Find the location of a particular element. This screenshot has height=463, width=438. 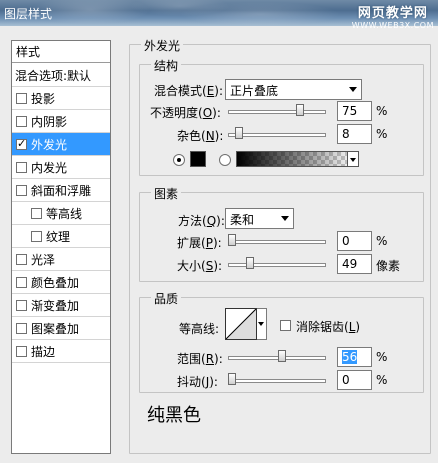

style-item-pattern-overlay: 图案叠加 is located at coordinates (61, 328).